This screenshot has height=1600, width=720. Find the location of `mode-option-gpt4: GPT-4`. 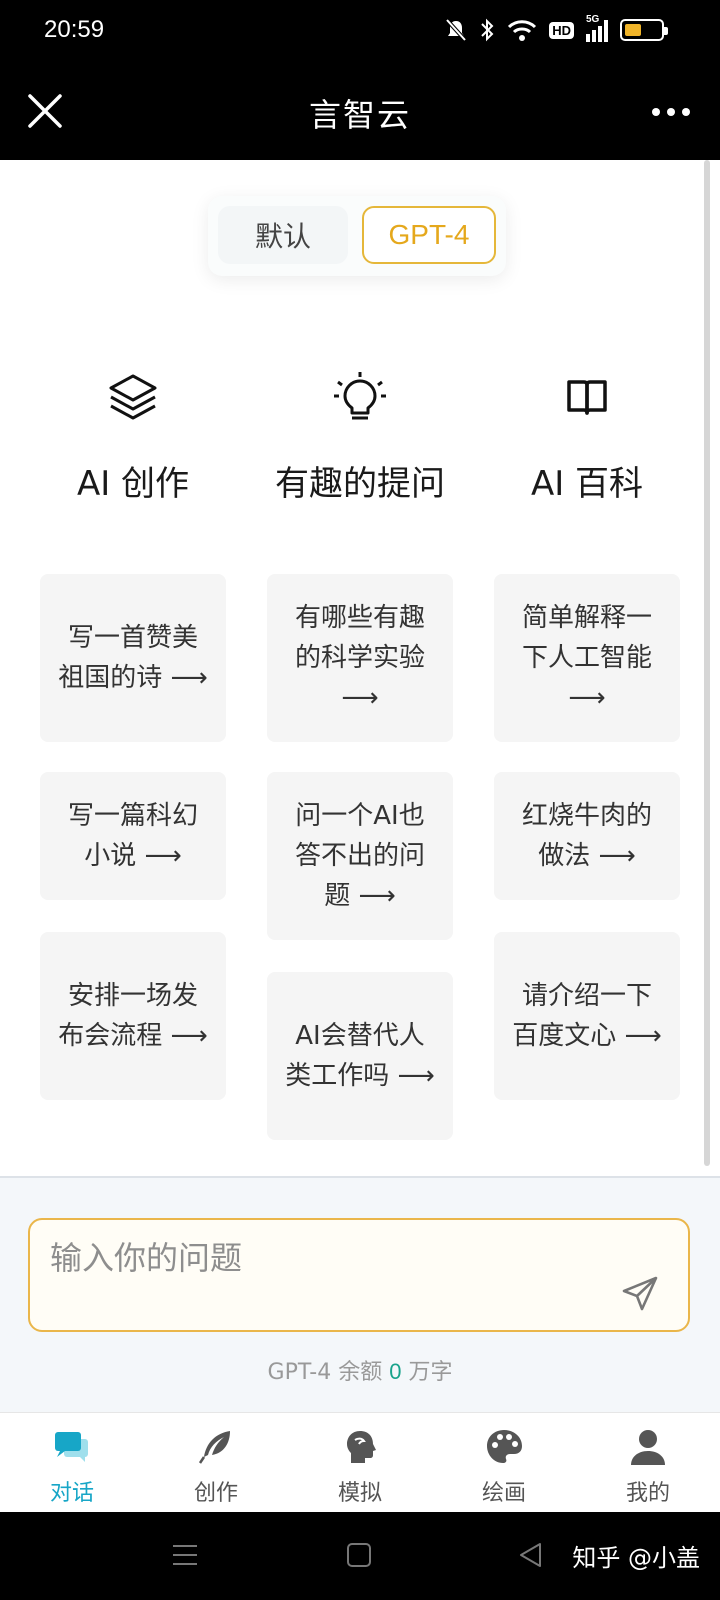

mode-option-gpt4: GPT-4 is located at coordinates (429, 235).